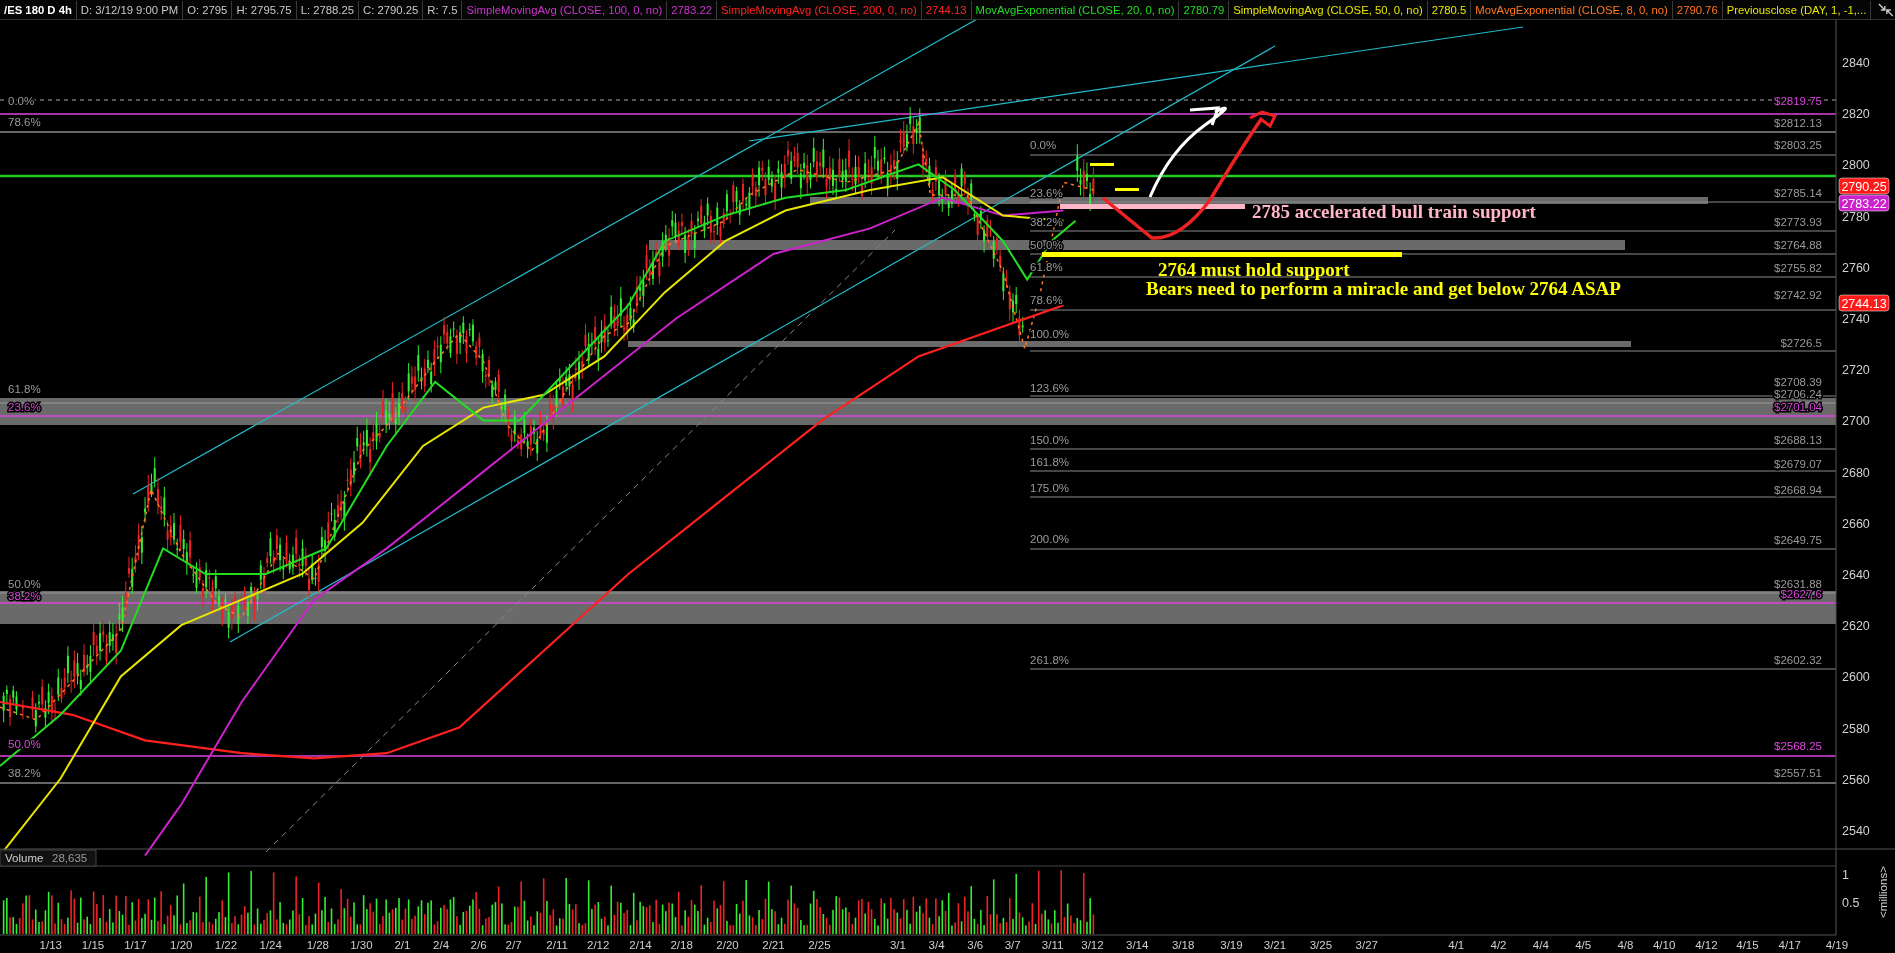 Image resolution: width=1895 pixels, height=953 pixels. Describe the element at coordinates (1856, 319) in the screenshot. I see `price-axis-label: 2740` at that location.